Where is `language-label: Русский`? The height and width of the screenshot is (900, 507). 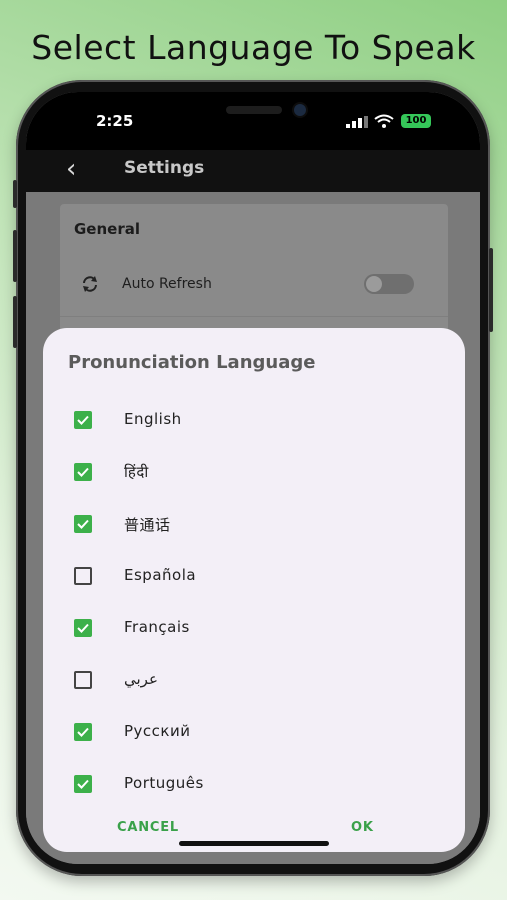 language-label: Русский is located at coordinates (157, 731).